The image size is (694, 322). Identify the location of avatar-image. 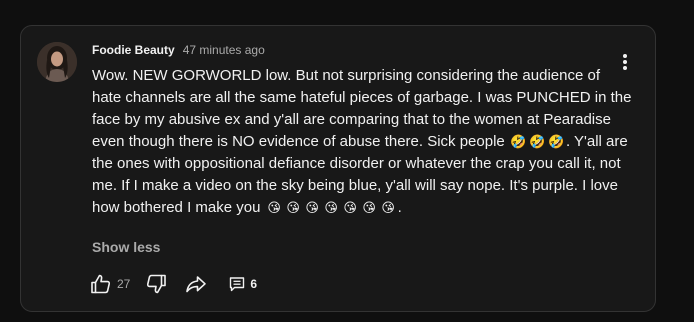
(57, 62).